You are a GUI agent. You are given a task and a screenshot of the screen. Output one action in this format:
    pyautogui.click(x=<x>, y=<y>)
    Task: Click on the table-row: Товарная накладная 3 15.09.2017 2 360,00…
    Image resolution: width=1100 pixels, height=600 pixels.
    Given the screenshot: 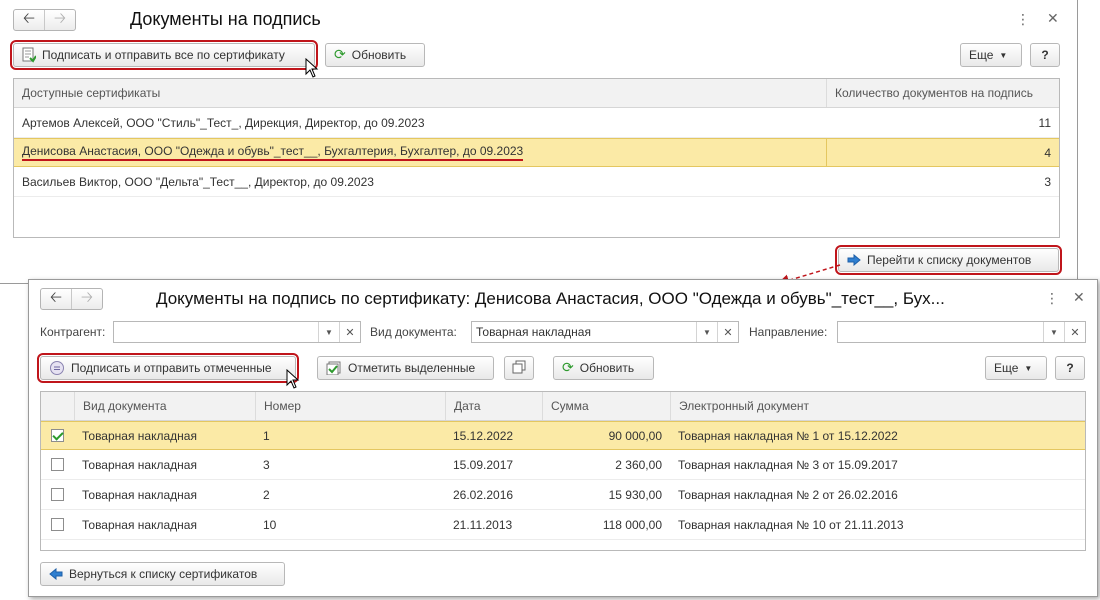 What is the action you would take?
    pyautogui.click(x=563, y=465)
    